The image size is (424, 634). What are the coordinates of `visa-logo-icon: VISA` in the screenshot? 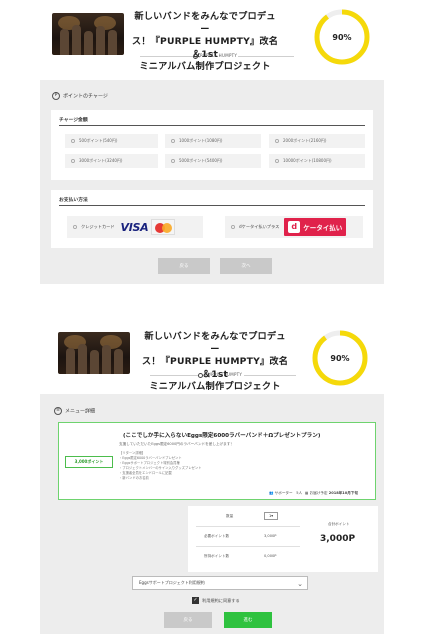 It's located at (134, 227).